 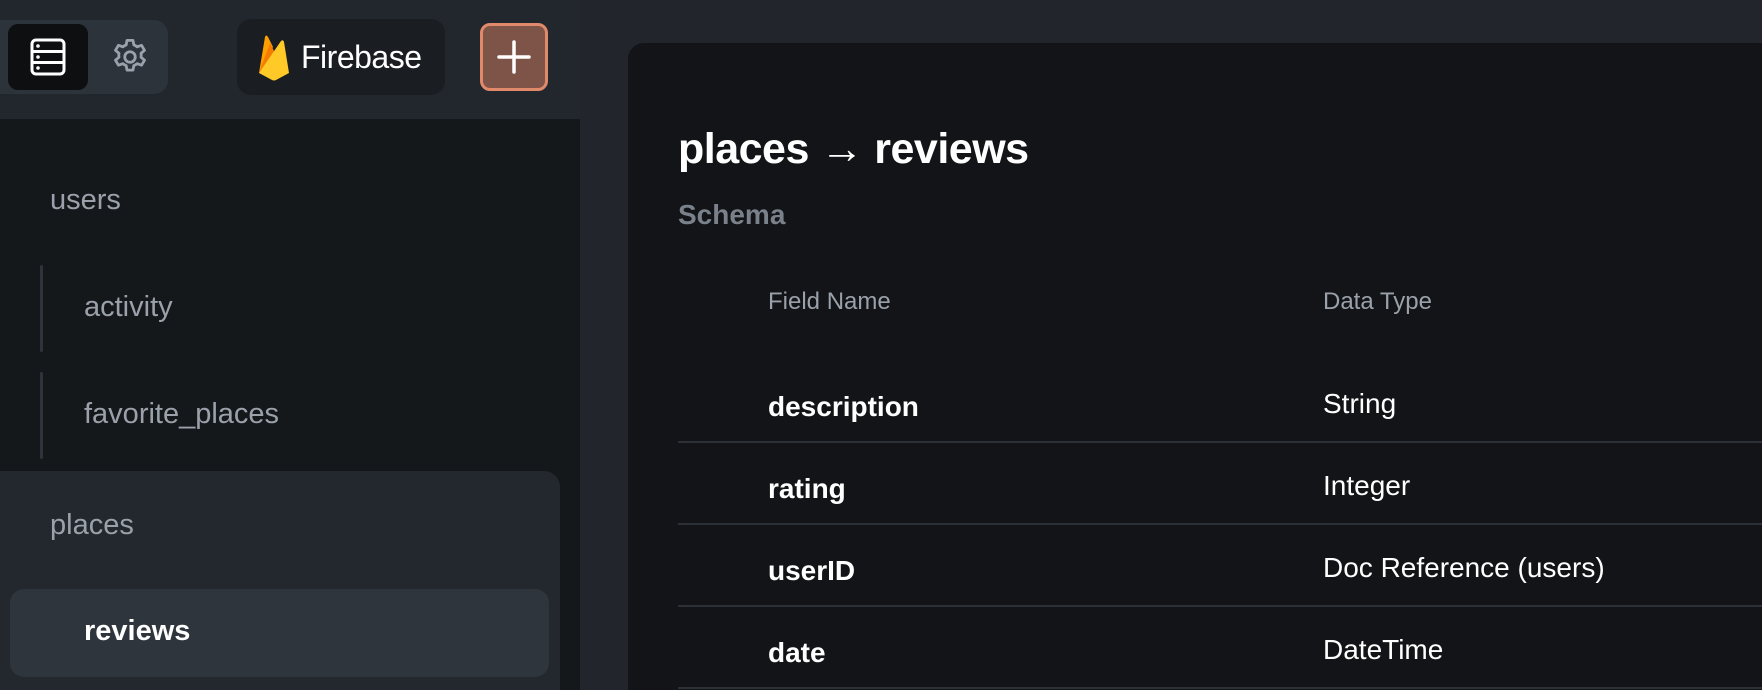 What do you see at coordinates (274, 58) in the screenshot?
I see `firebase-flame-icon` at bounding box center [274, 58].